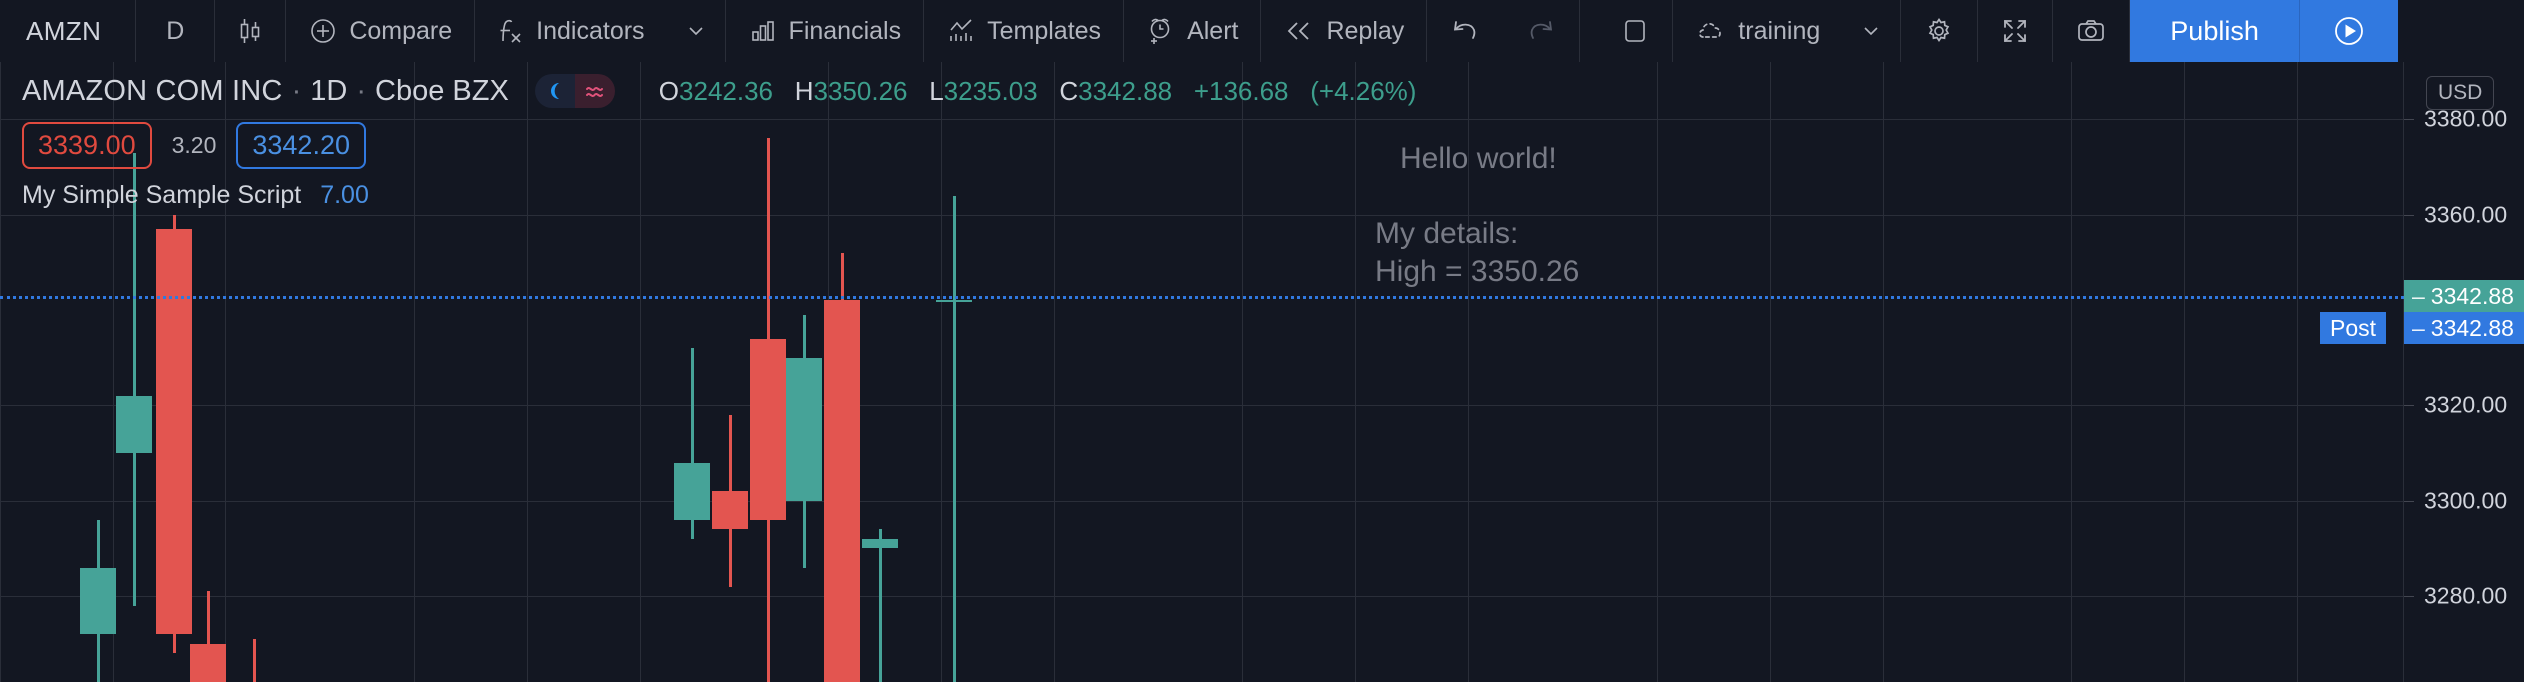  I want to click on last-price-badge: –3342.88, so click(2464, 296).